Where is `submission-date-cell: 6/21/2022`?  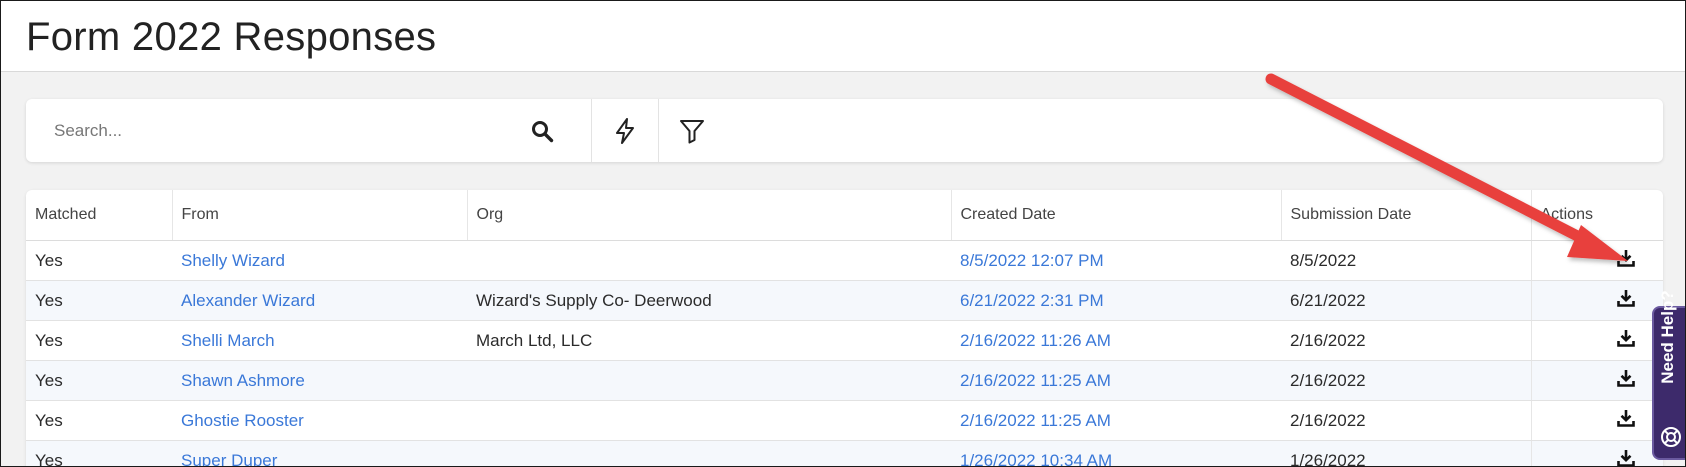 submission-date-cell: 6/21/2022 is located at coordinates (1406, 300).